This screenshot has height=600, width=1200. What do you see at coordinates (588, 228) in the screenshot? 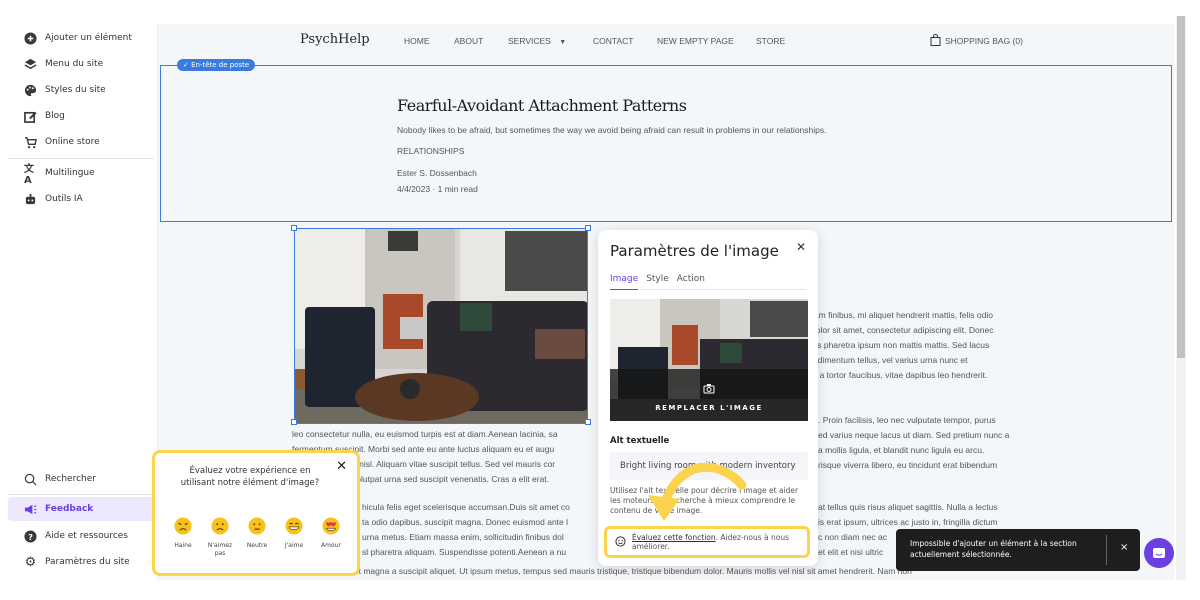
I see `resize-handle-top-right` at bounding box center [588, 228].